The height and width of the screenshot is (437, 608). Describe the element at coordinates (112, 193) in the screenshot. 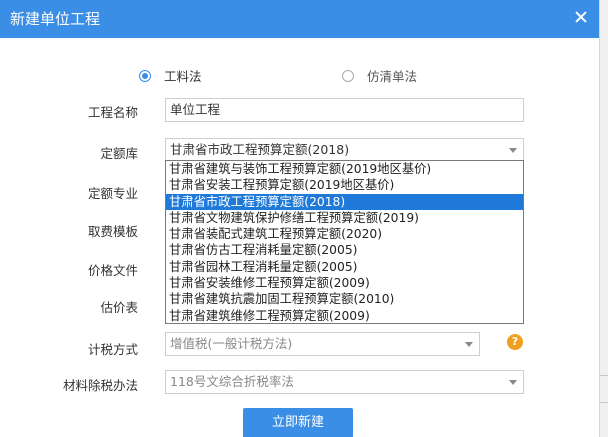

I see `quota-major-label: 定额专业` at that location.